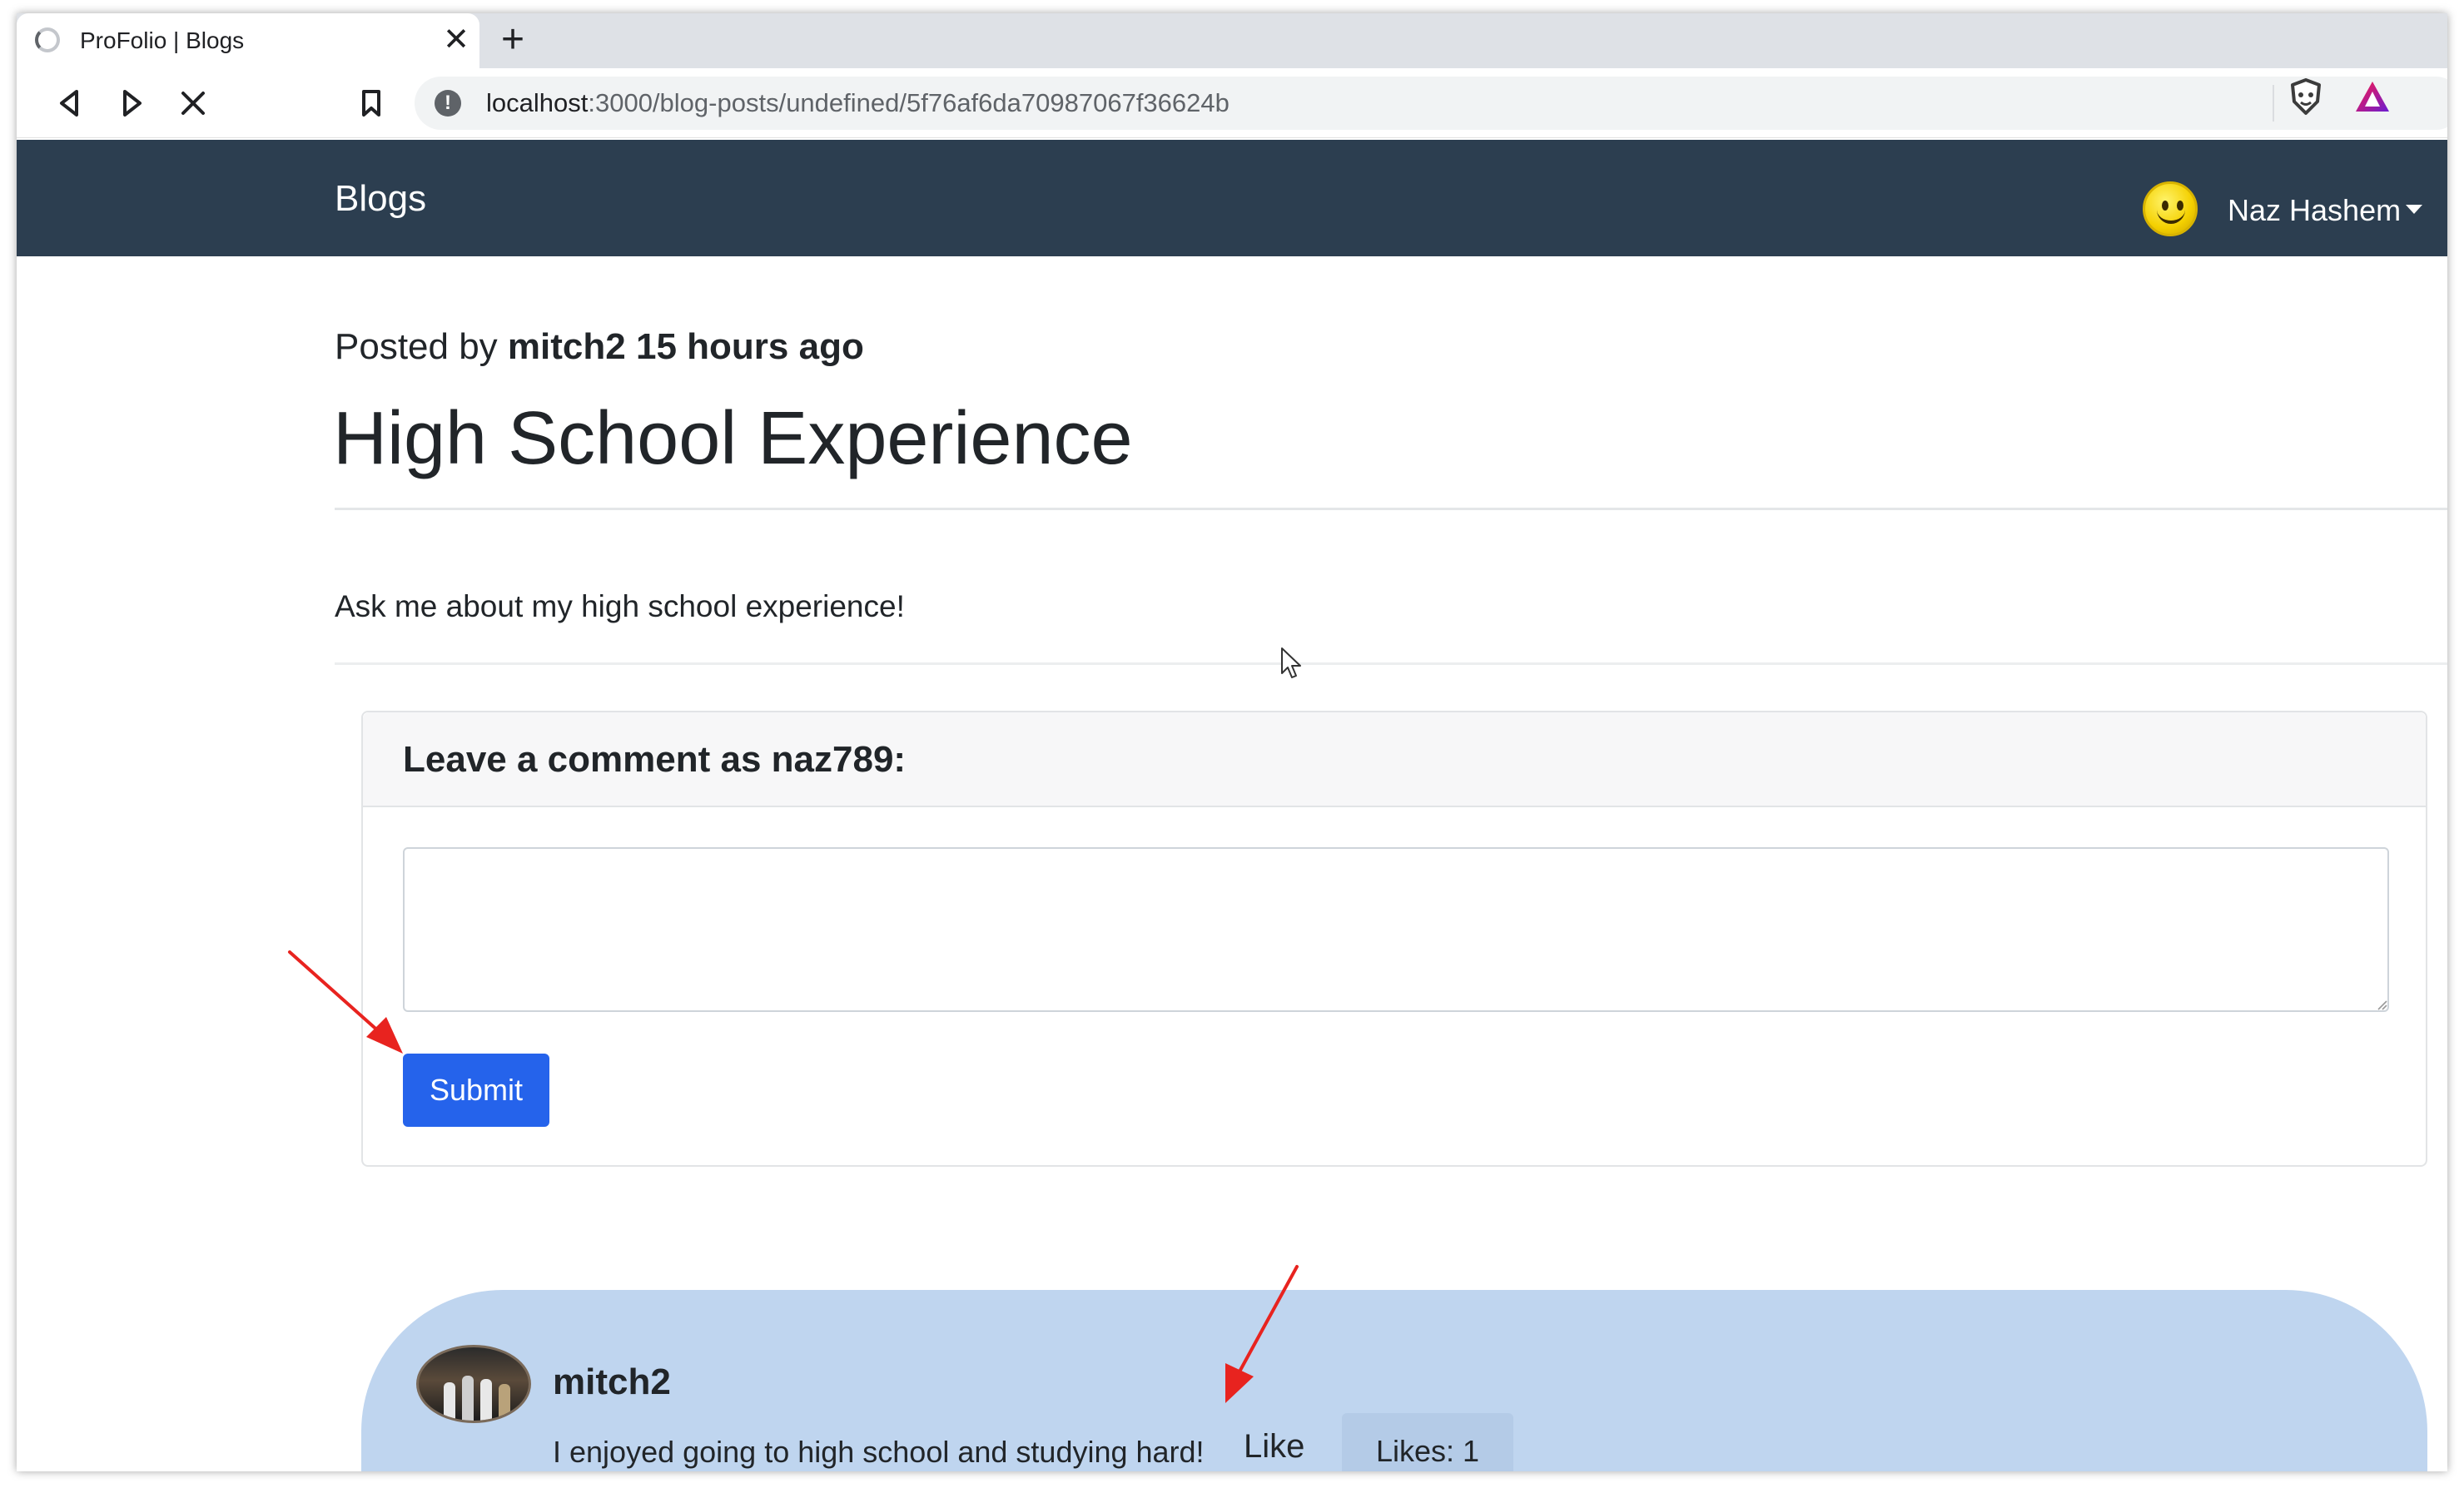 This screenshot has height=1488, width=2464. I want to click on avatar-mouth, so click(2171, 217).